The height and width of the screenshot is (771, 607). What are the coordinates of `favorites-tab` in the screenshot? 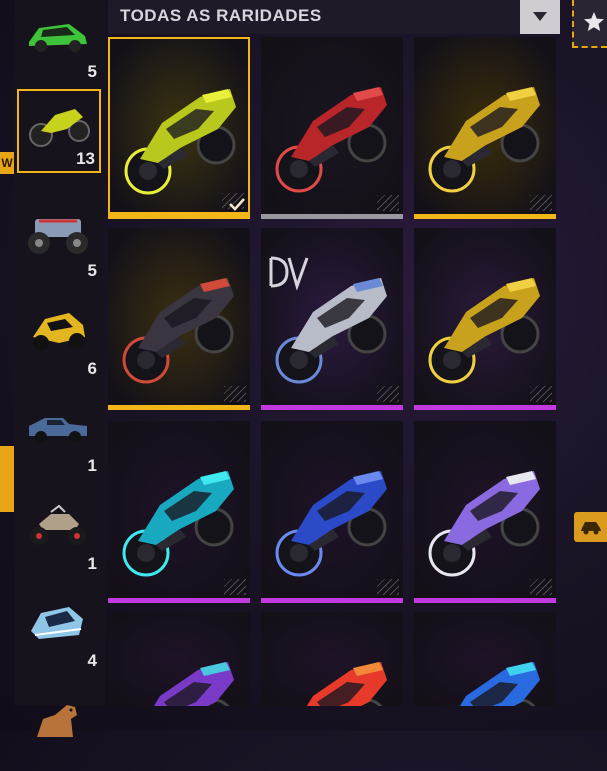 It's located at (589, 24).